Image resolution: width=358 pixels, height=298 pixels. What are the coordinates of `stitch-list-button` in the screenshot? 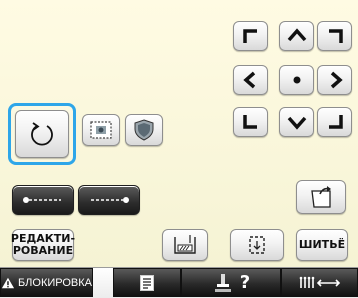 It's located at (147, 282).